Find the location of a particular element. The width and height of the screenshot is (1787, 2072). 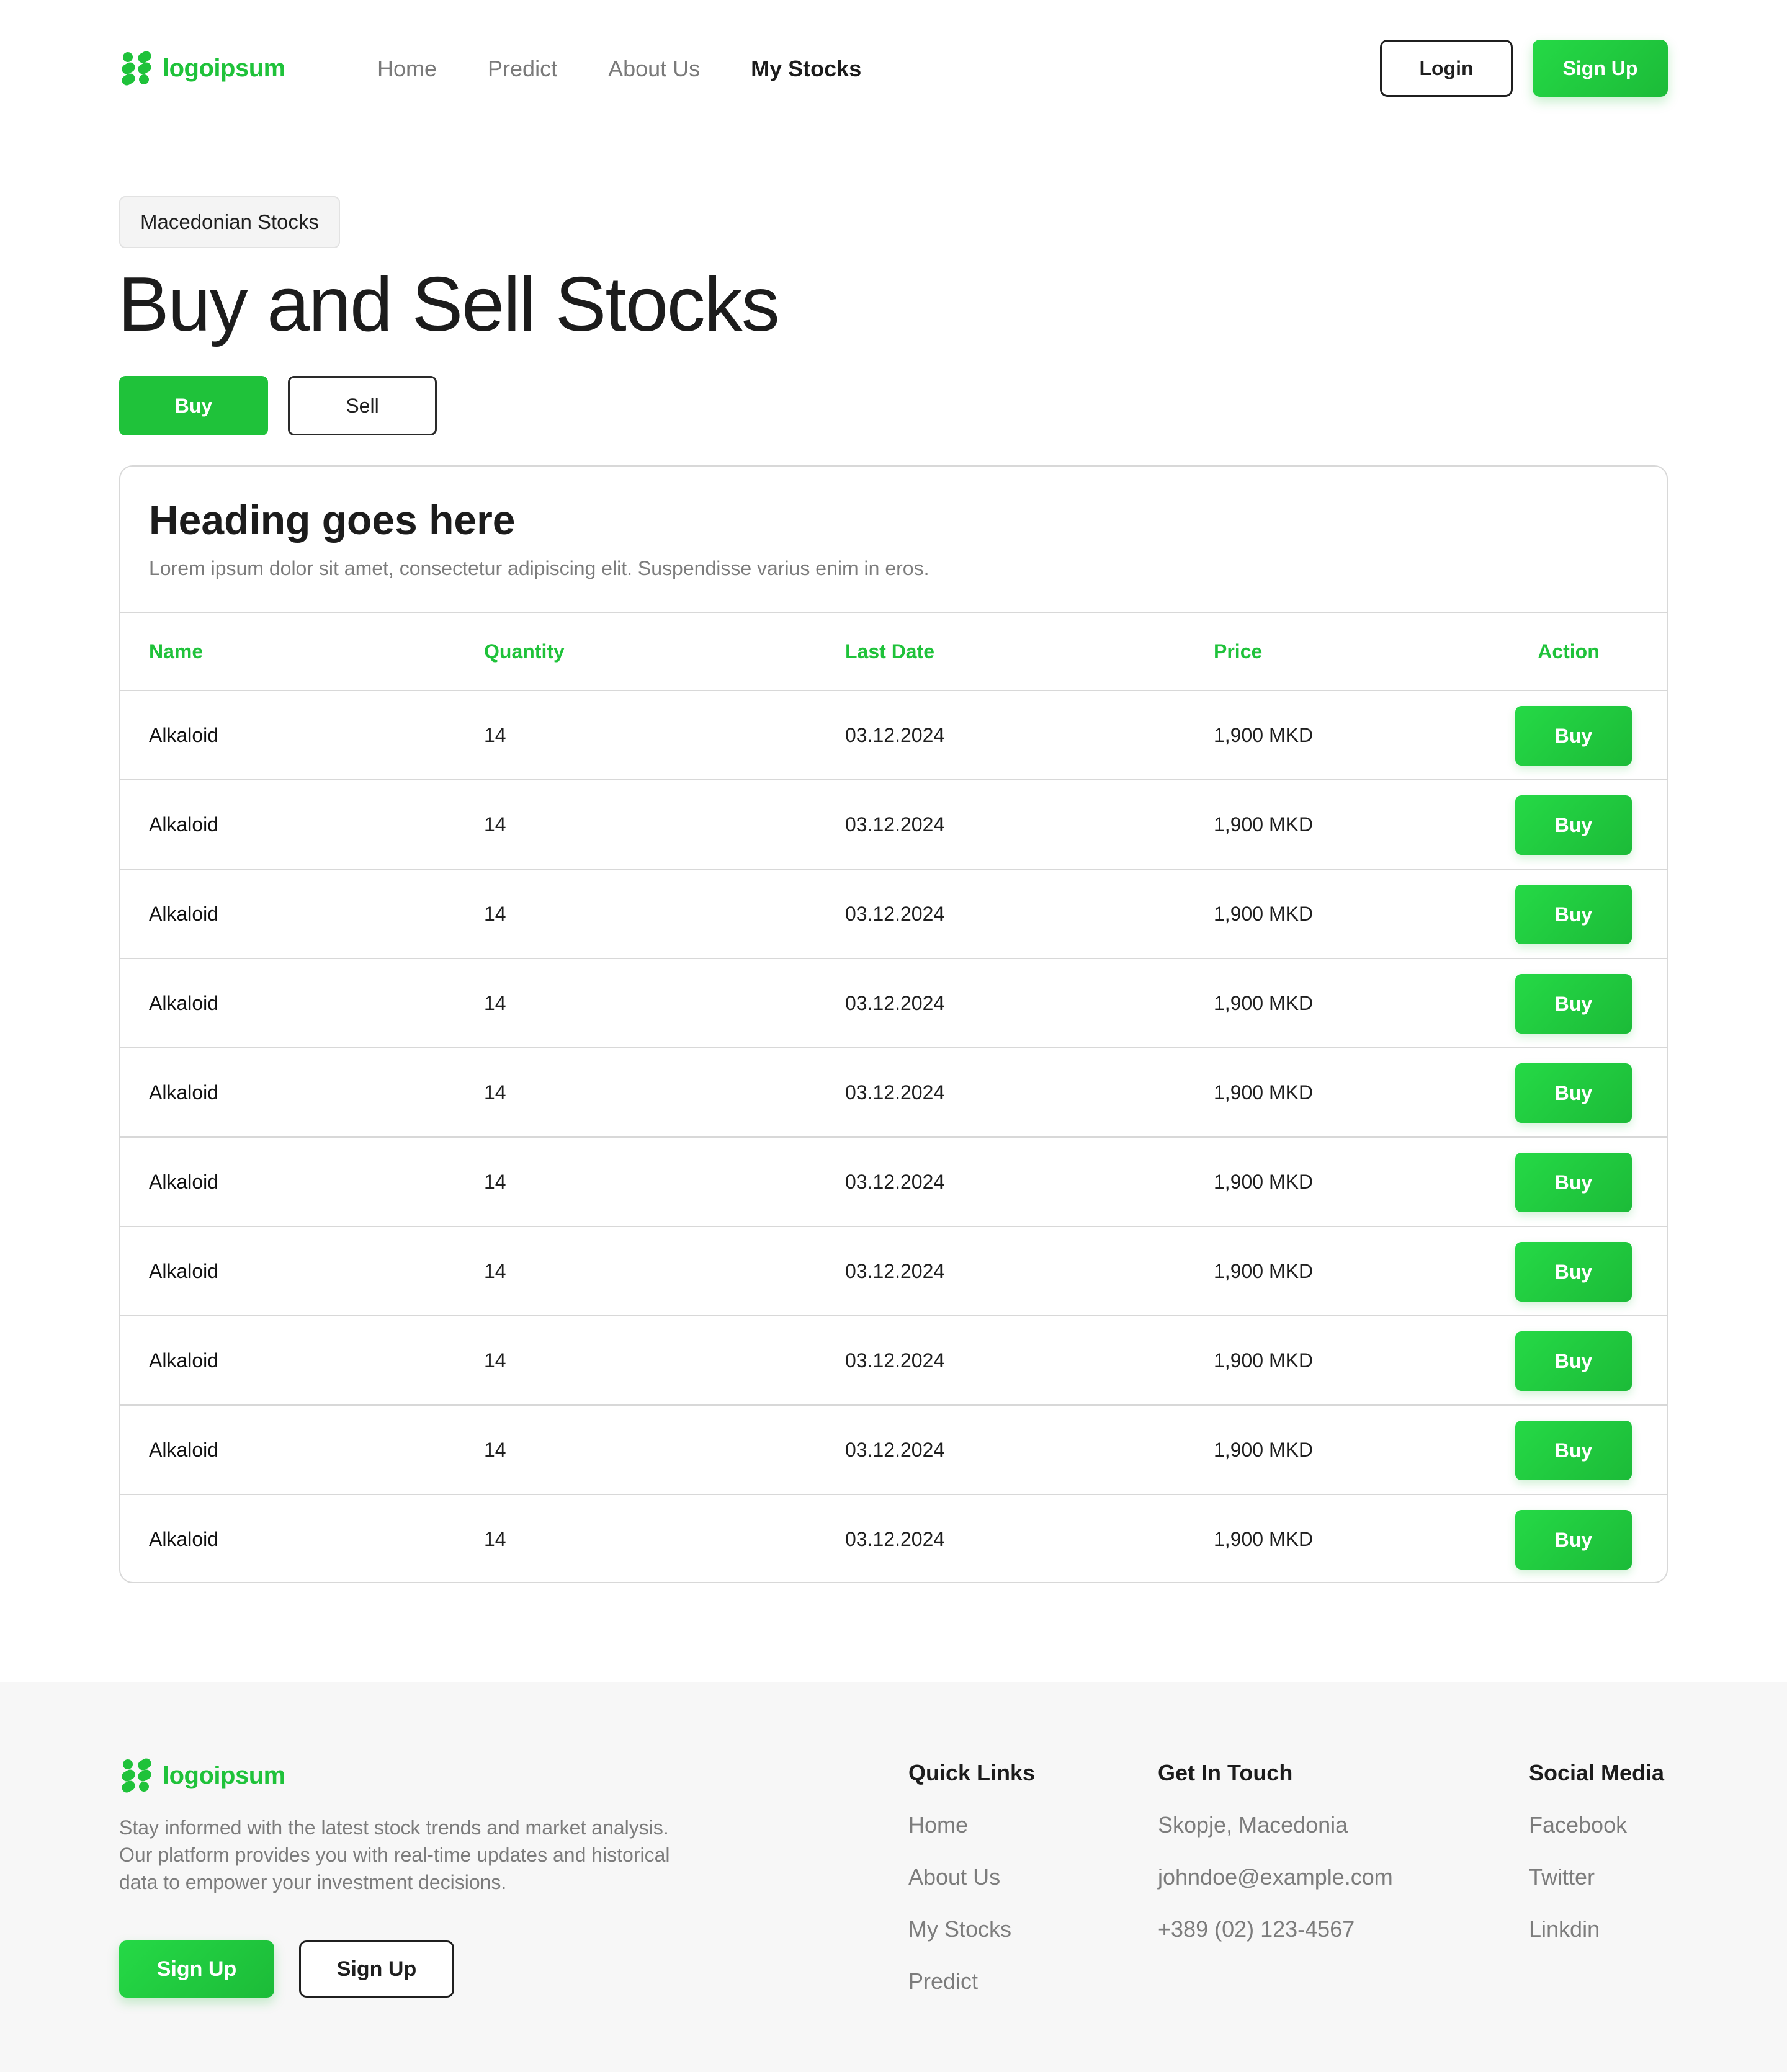

nav-home: Home is located at coordinates (407, 69).